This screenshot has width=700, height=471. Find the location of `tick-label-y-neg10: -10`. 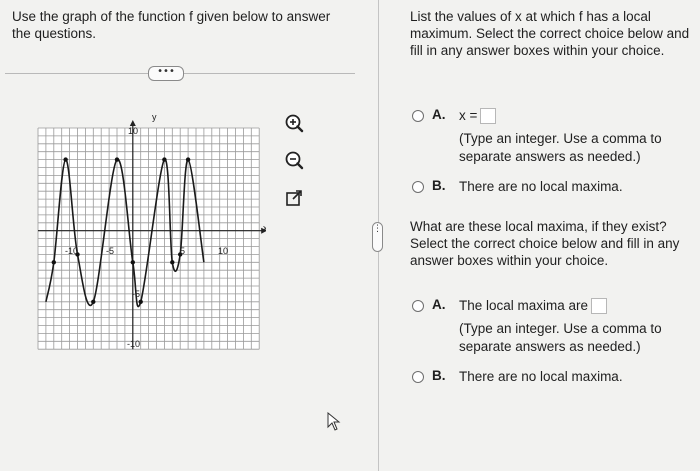

tick-label-y-neg10: -10 is located at coordinates (133, 344).